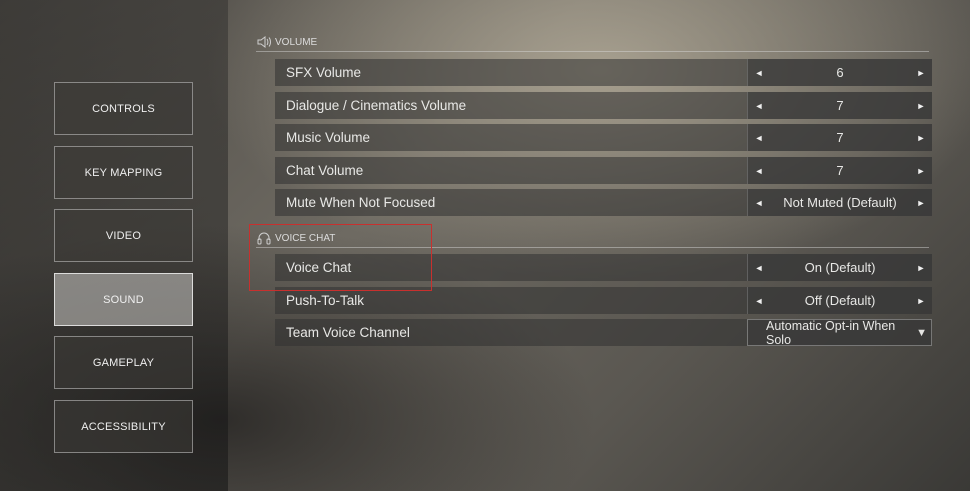  I want to click on nav-label: KEY MAPPING, so click(123, 172).